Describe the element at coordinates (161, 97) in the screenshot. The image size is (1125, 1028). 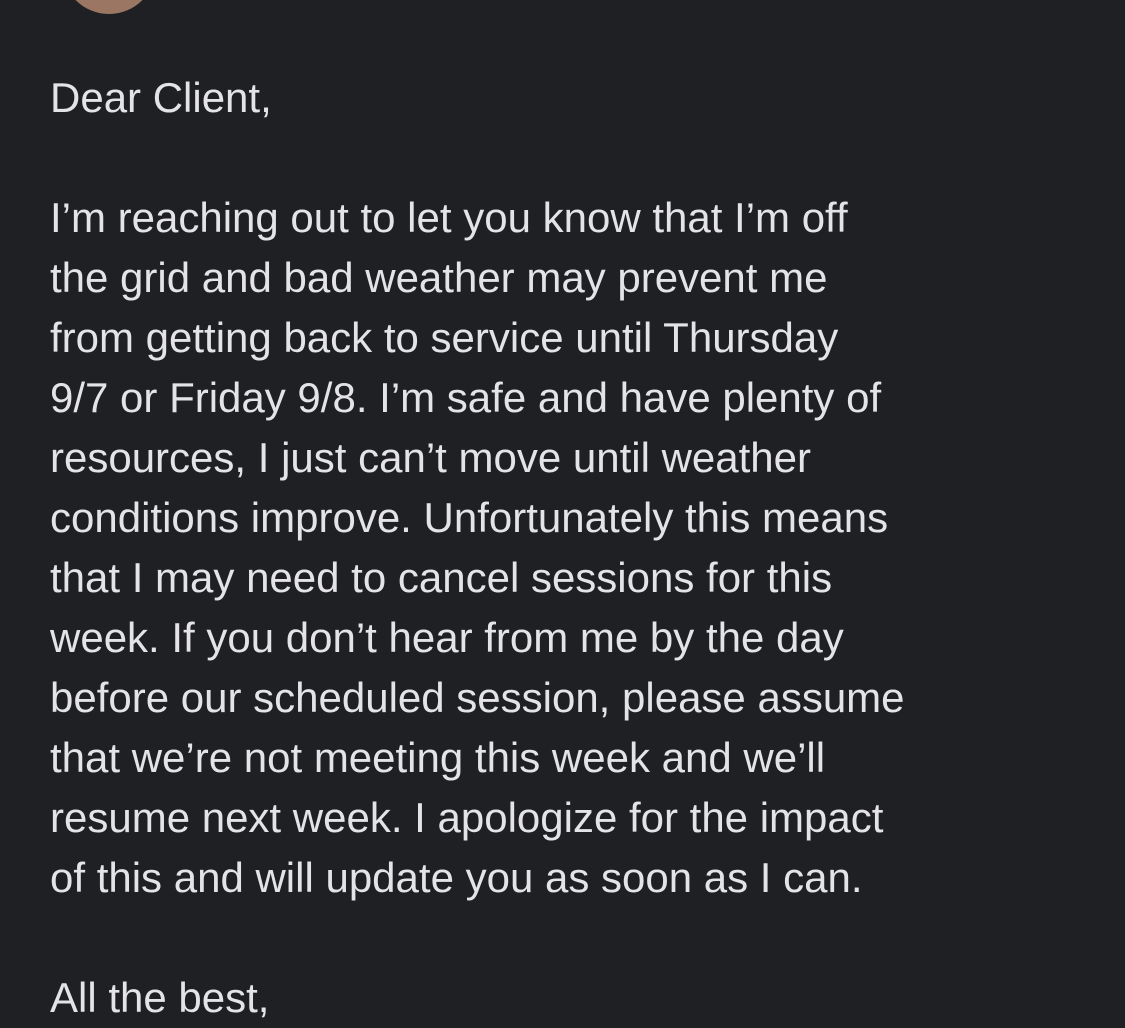
I see `greeting: Dear Client,` at that location.